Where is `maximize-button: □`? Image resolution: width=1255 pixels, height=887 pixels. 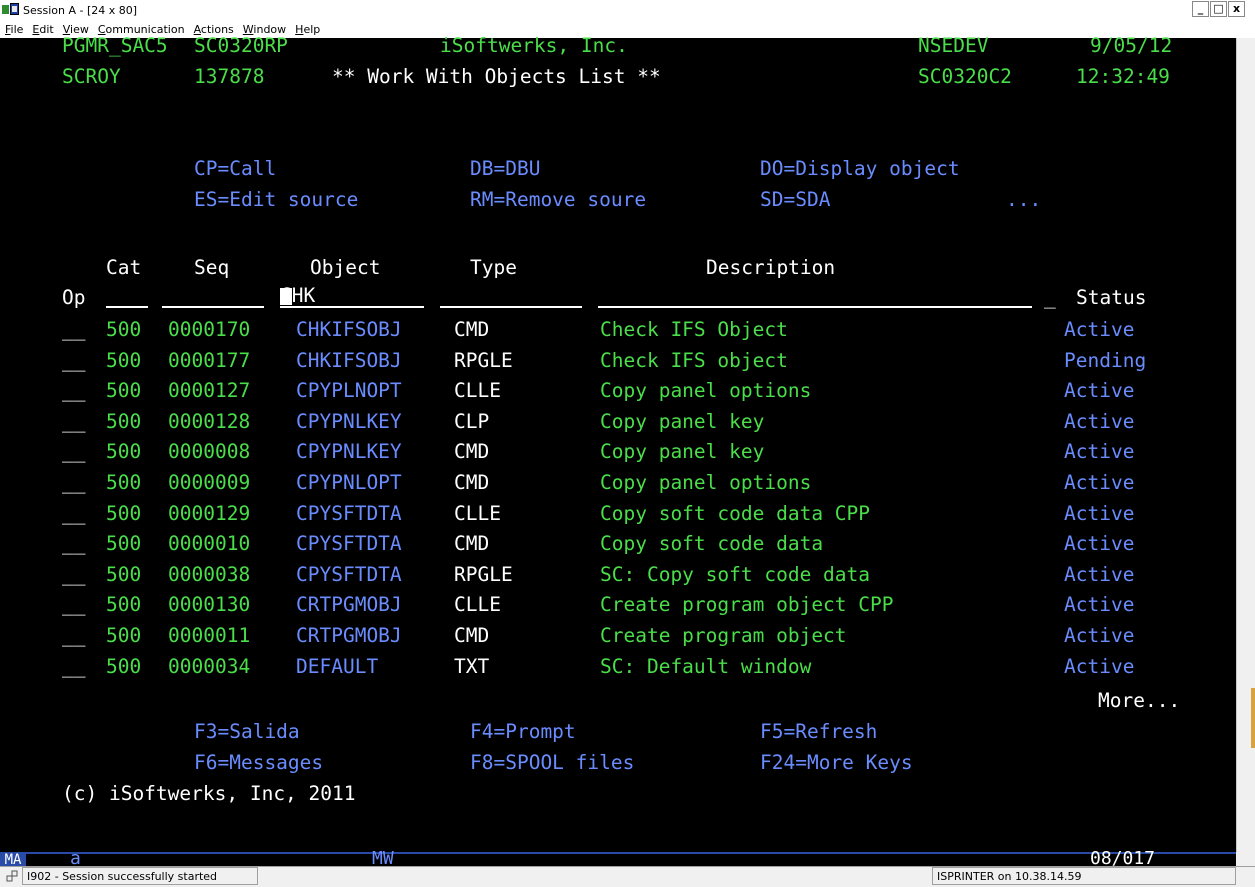
maximize-button: □ is located at coordinates (1218, 9).